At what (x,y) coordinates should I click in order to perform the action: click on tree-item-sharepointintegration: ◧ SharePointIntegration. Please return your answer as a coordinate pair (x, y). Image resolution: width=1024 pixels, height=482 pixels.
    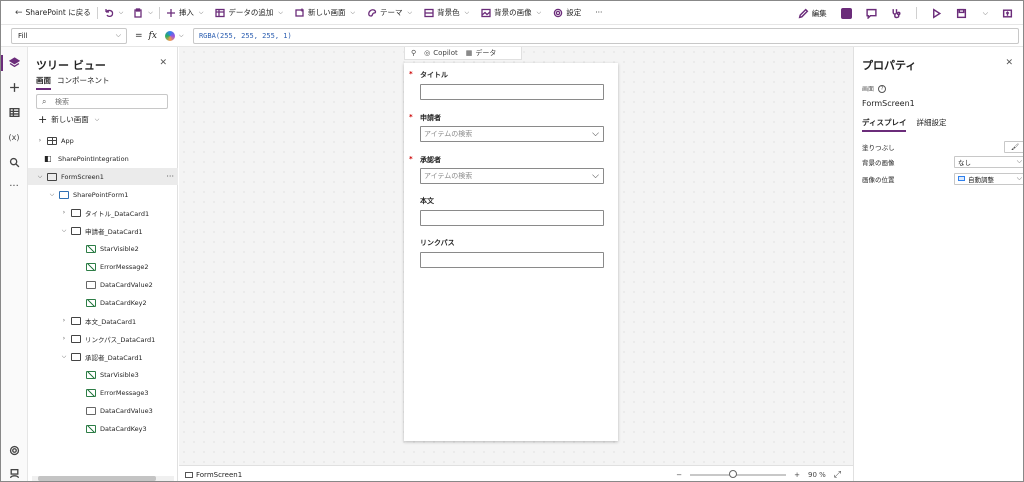
    Looking at the image, I should click on (103, 158).